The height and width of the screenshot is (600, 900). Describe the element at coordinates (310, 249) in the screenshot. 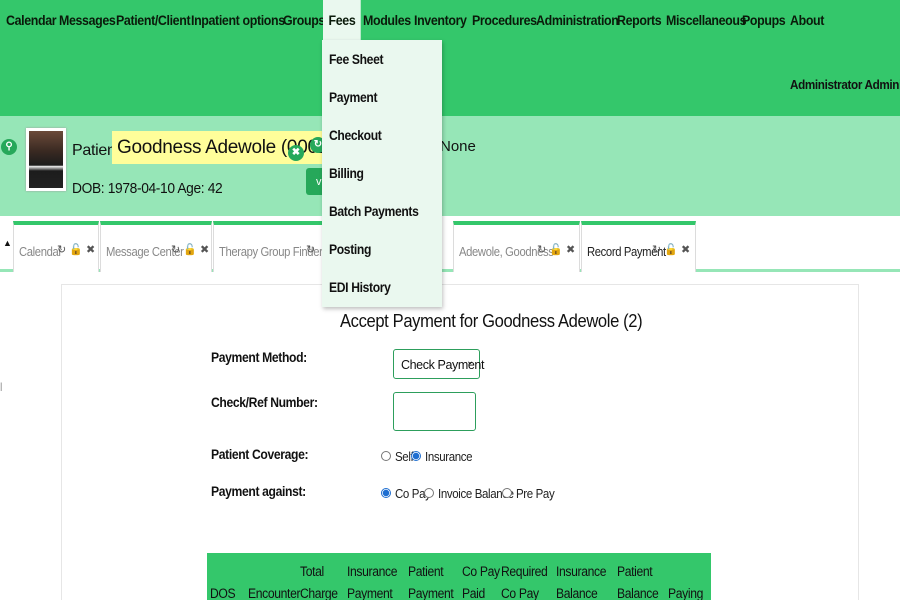

I see `tab-controls-icon: ↻` at that location.